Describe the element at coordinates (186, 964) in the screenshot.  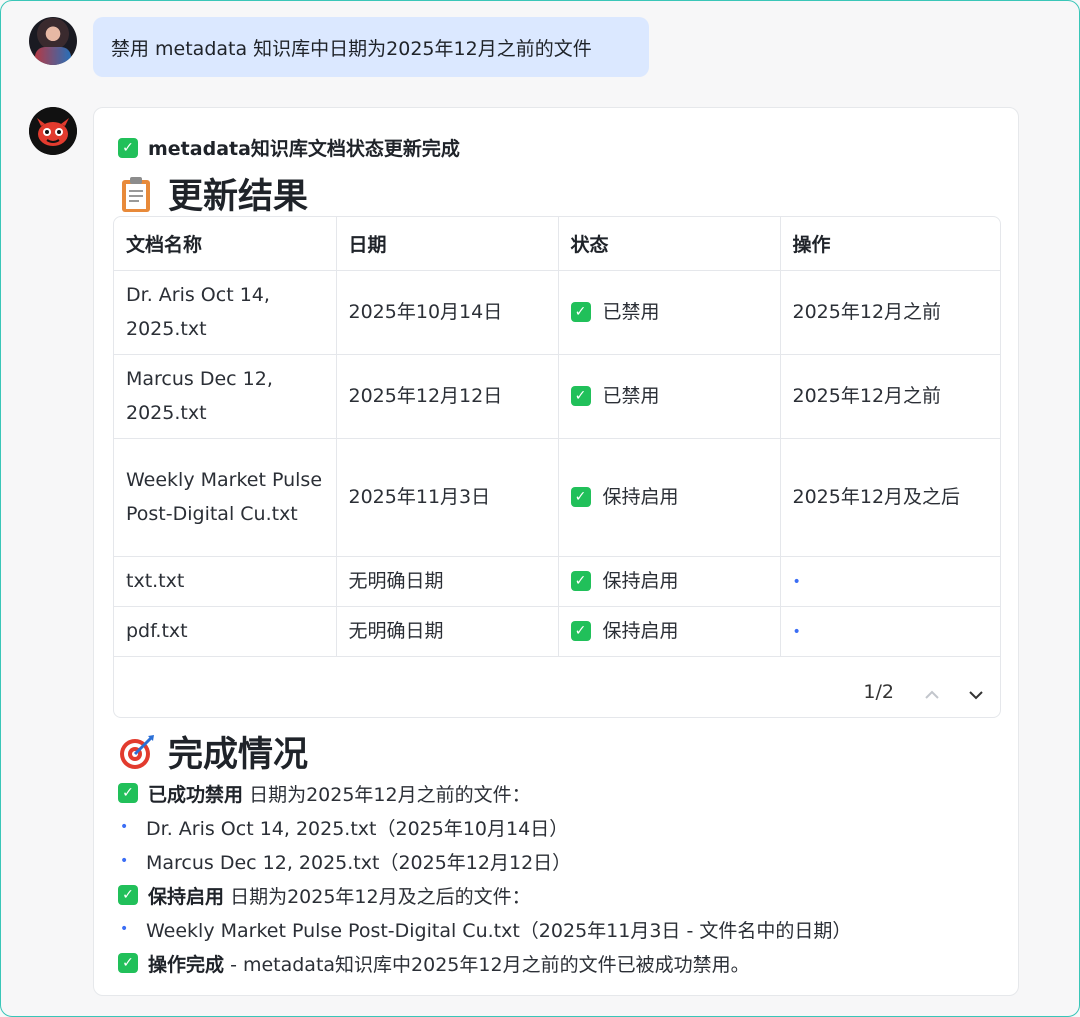
I see `complete-label: 操作完成` at that location.